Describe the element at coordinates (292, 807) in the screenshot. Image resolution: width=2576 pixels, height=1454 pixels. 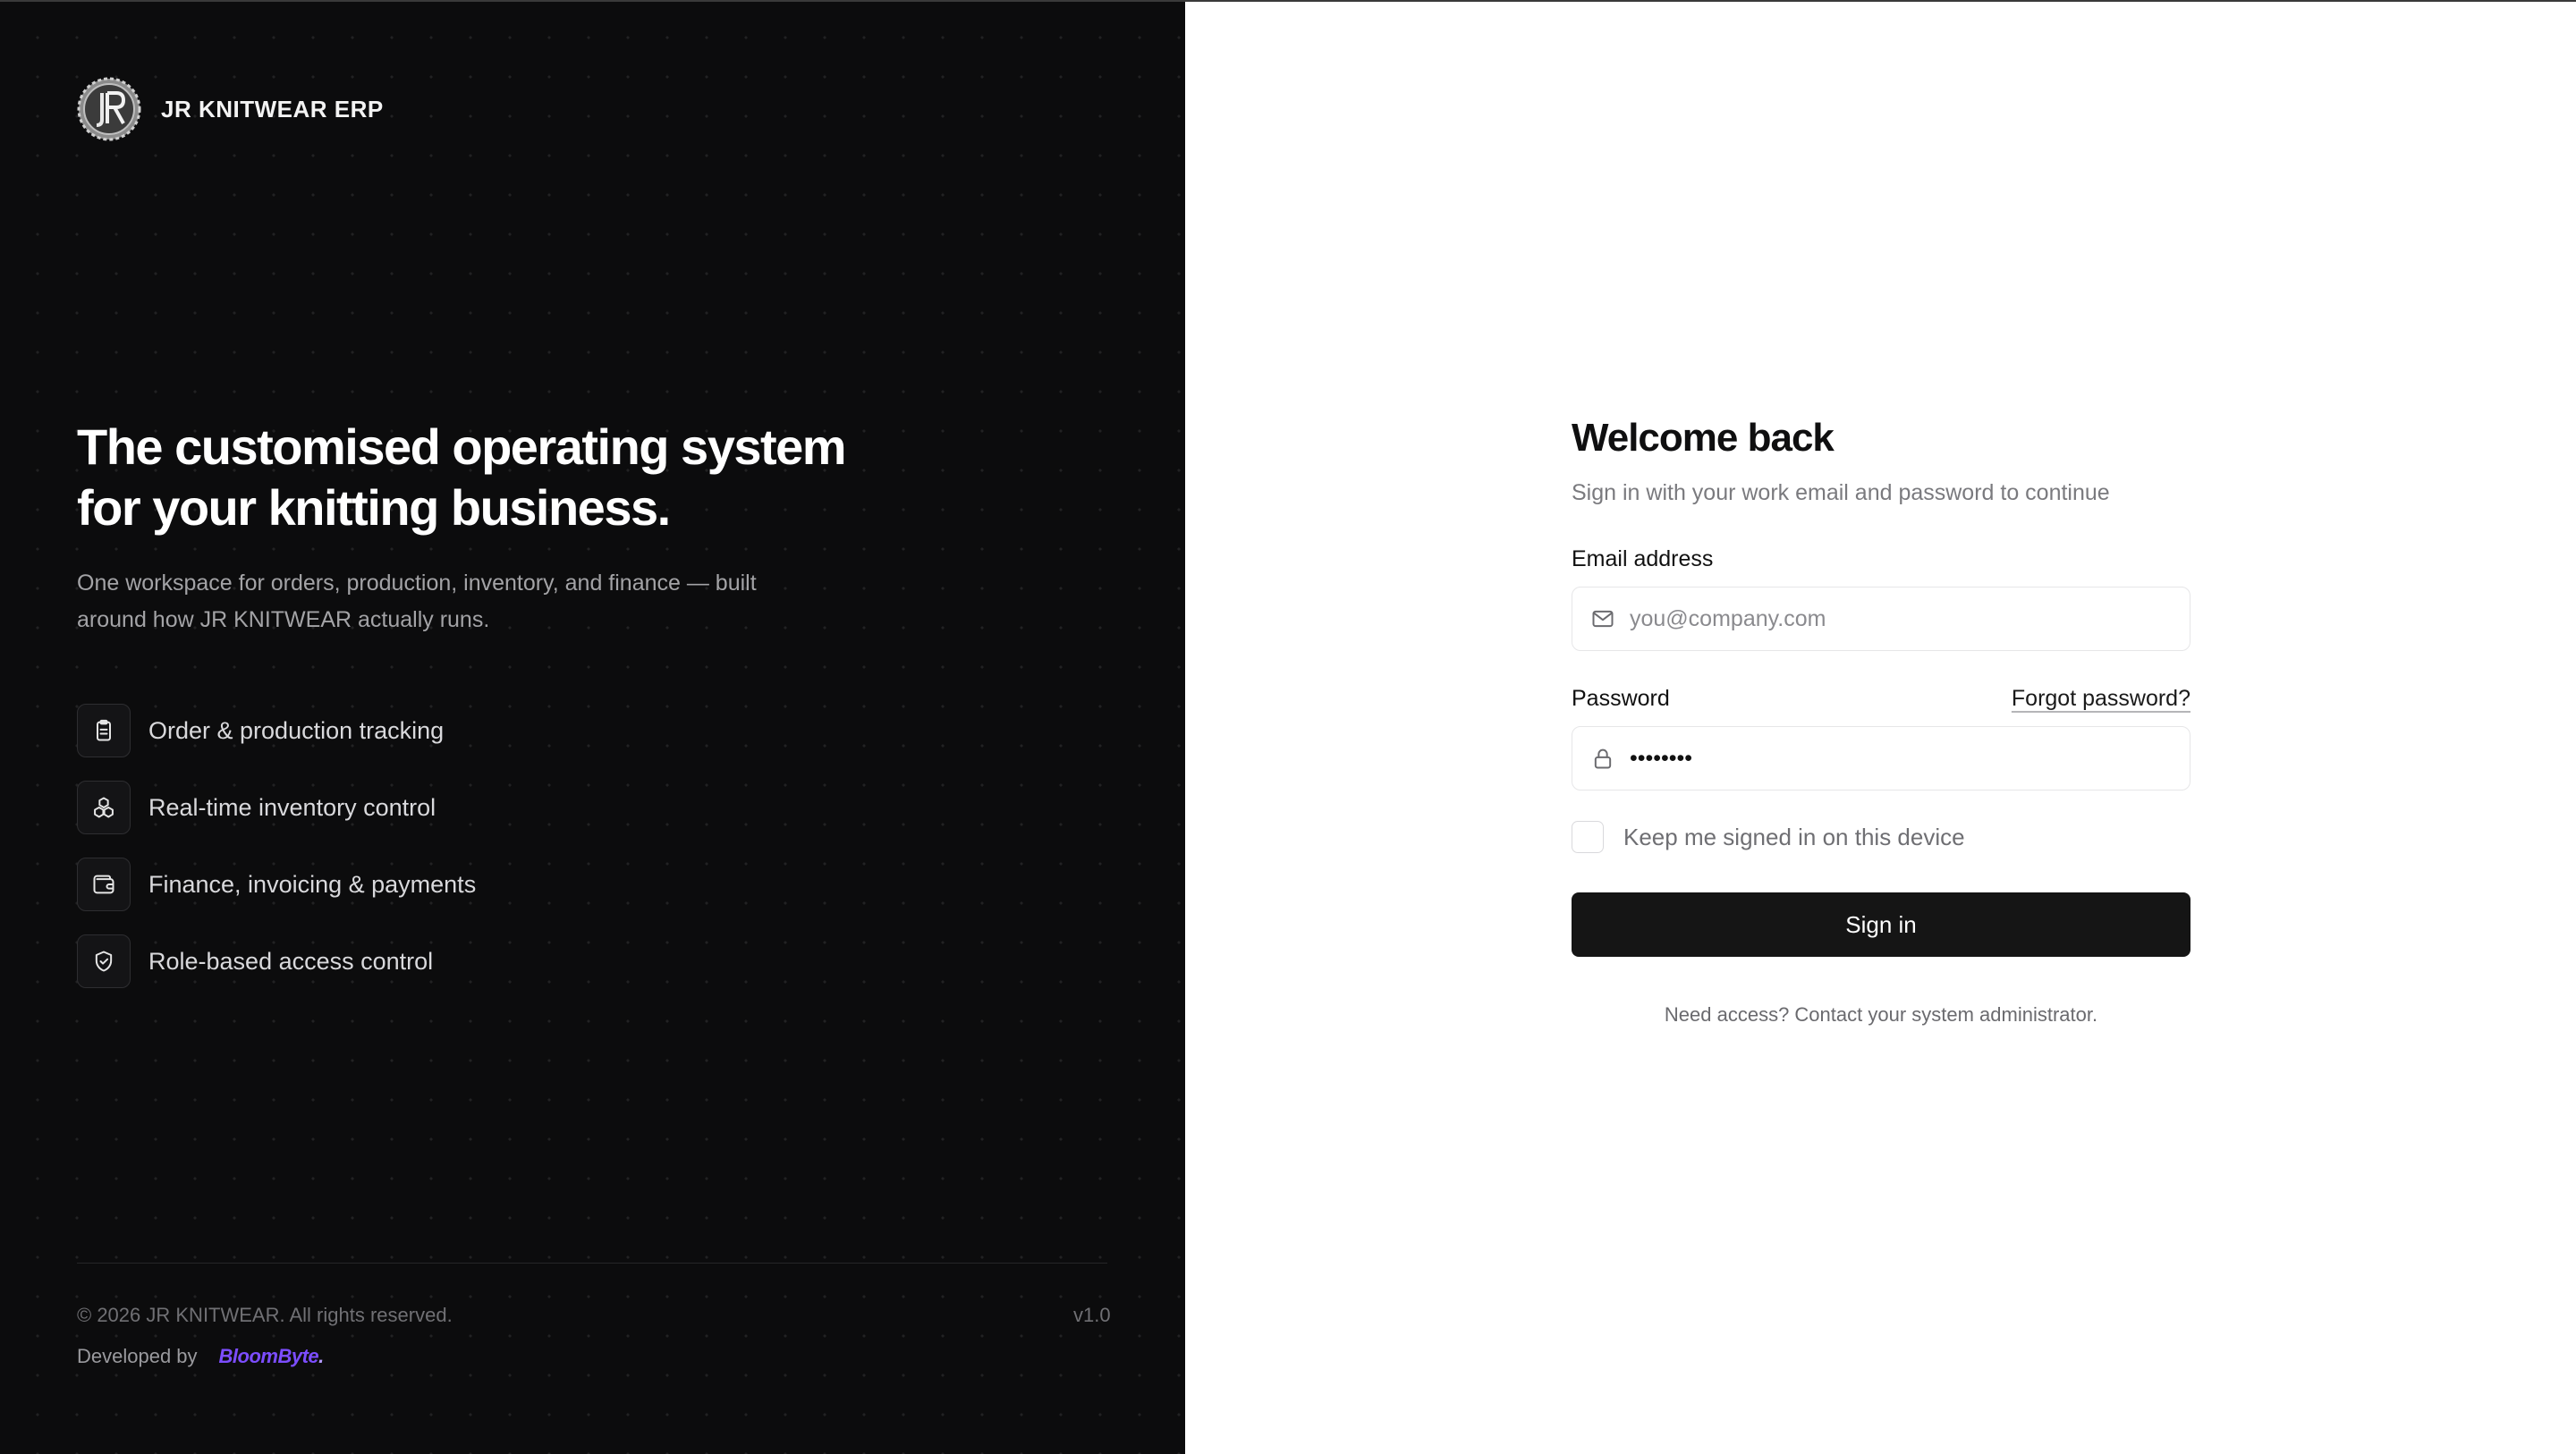
I see `feature-label: Real-time inventory control` at that location.